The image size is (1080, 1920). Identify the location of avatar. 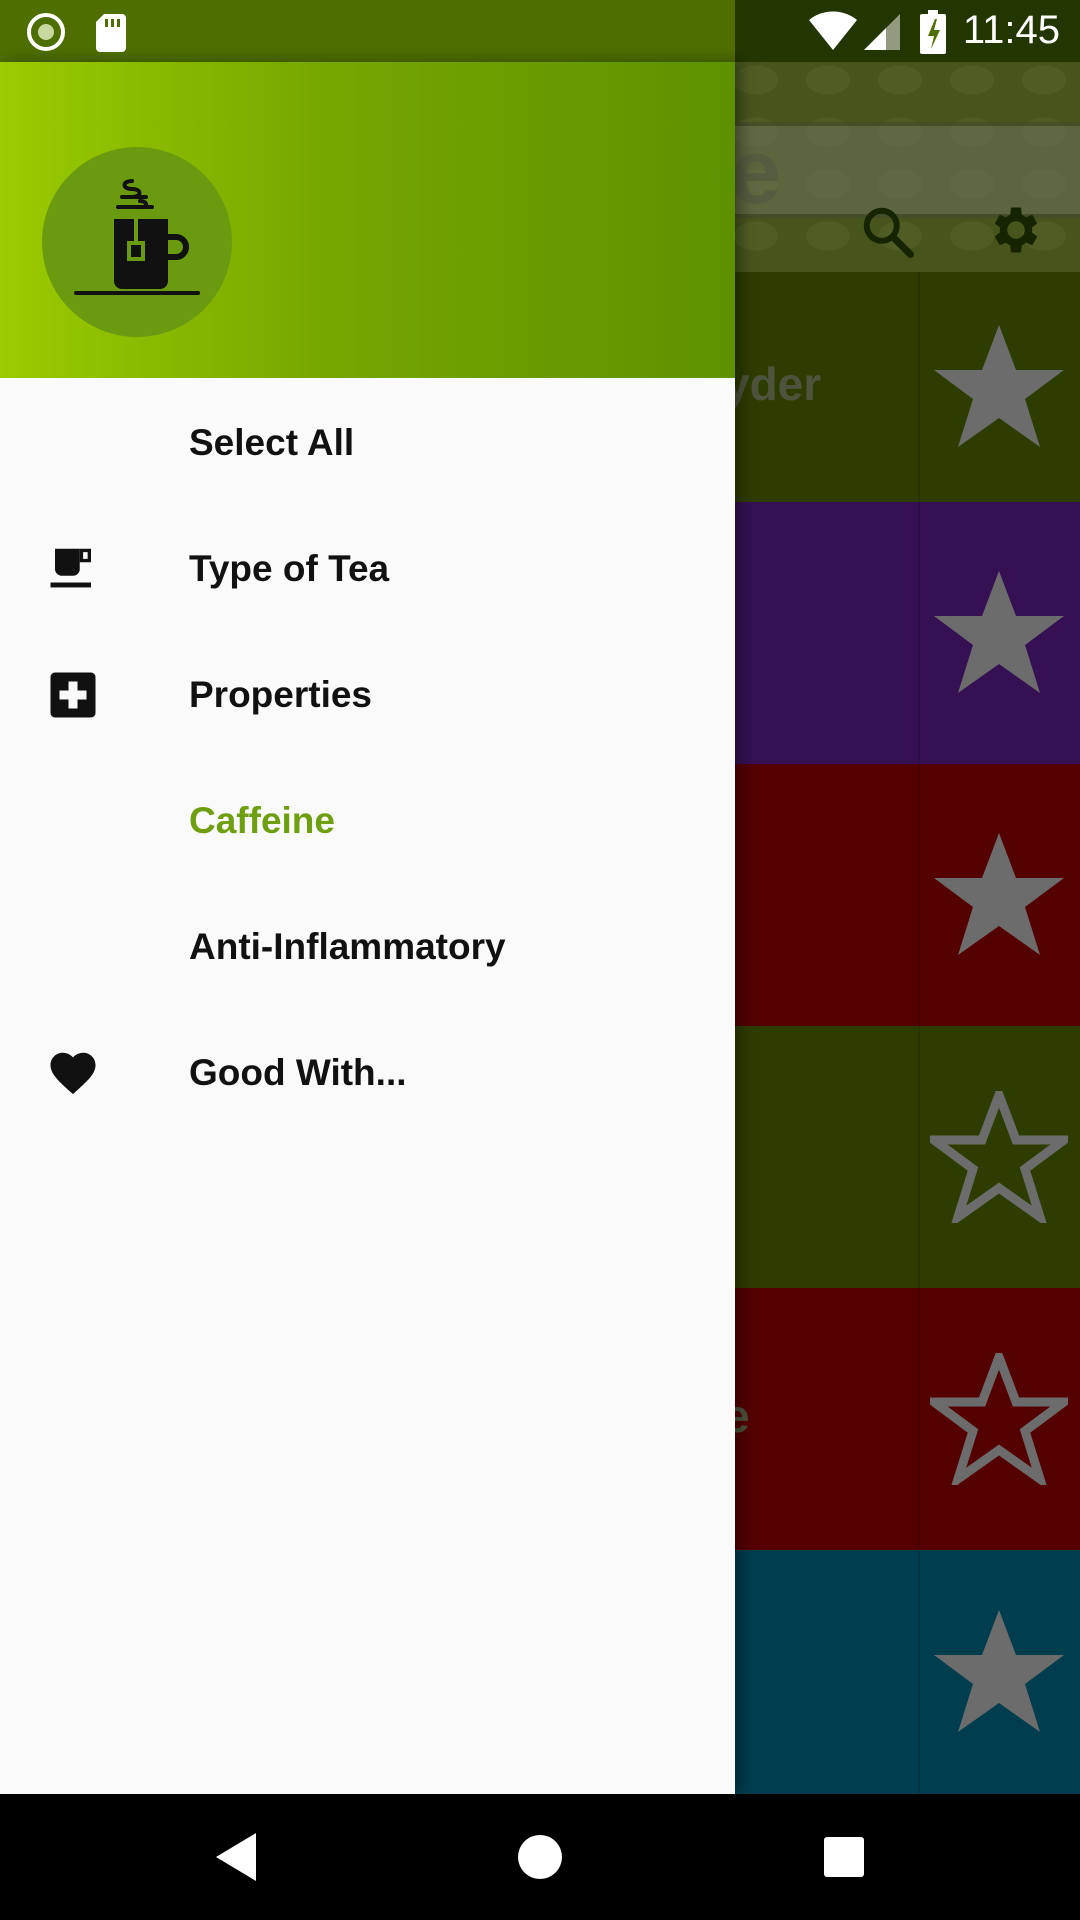
(137, 242).